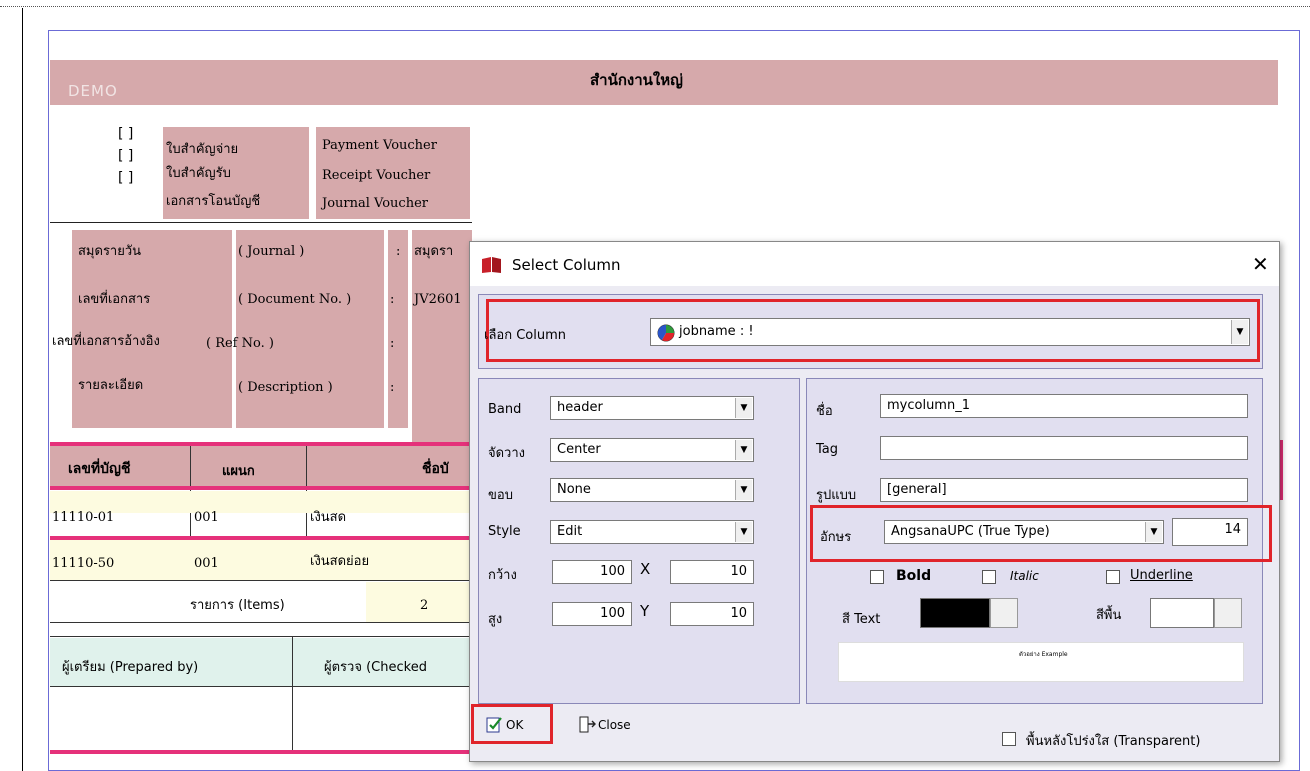 Image resolution: width=1310 pixels, height=771 pixels. What do you see at coordinates (824, 411) in the screenshot?
I see `name-label: ชื่อ` at bounding box center [824, 411].